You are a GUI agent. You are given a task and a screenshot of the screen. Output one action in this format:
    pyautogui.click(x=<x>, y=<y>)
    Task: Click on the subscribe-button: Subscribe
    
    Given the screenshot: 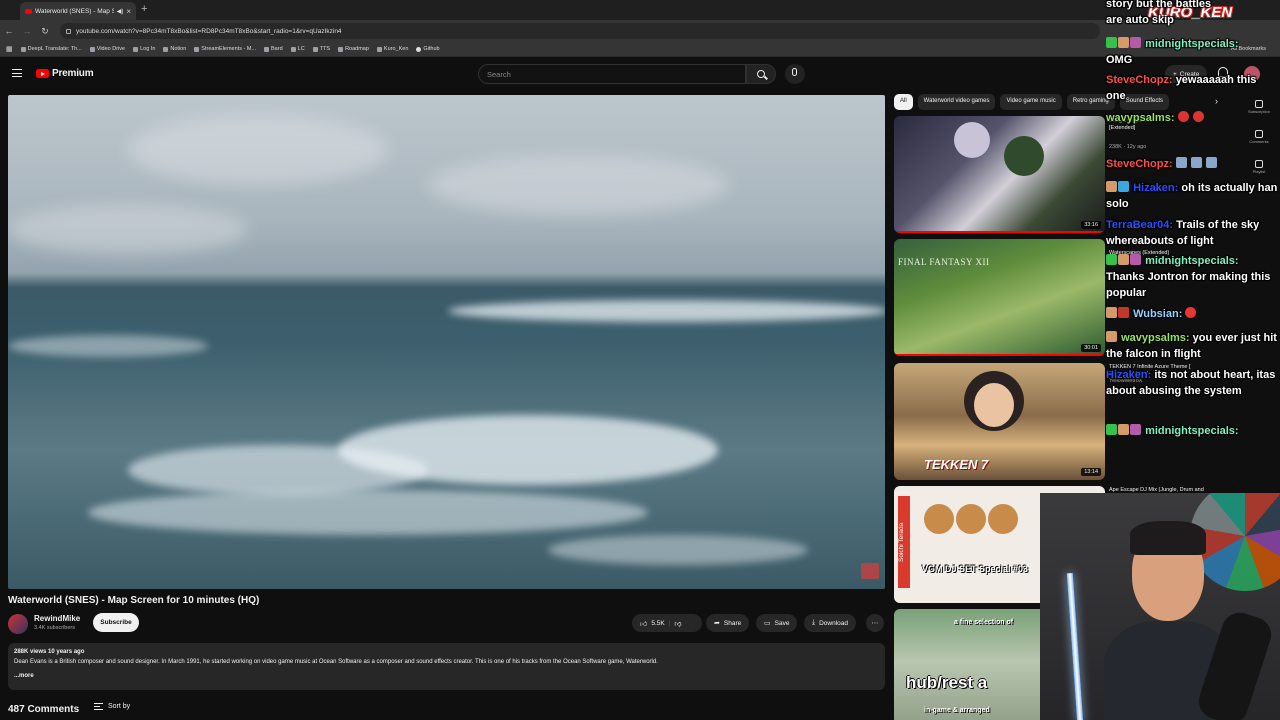 What is the action you would take?
    pyautogui.click(x=116, y=622)
    